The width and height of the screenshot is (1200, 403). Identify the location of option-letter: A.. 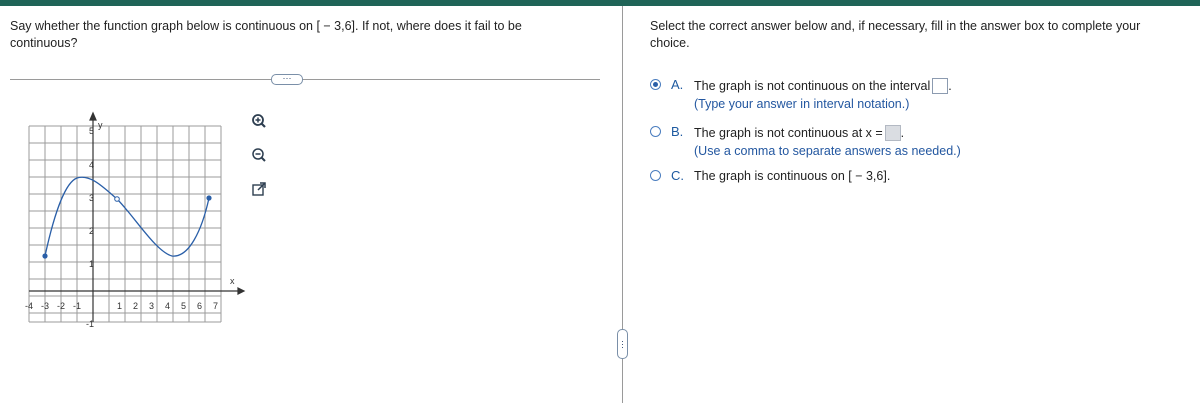
(677, 84).